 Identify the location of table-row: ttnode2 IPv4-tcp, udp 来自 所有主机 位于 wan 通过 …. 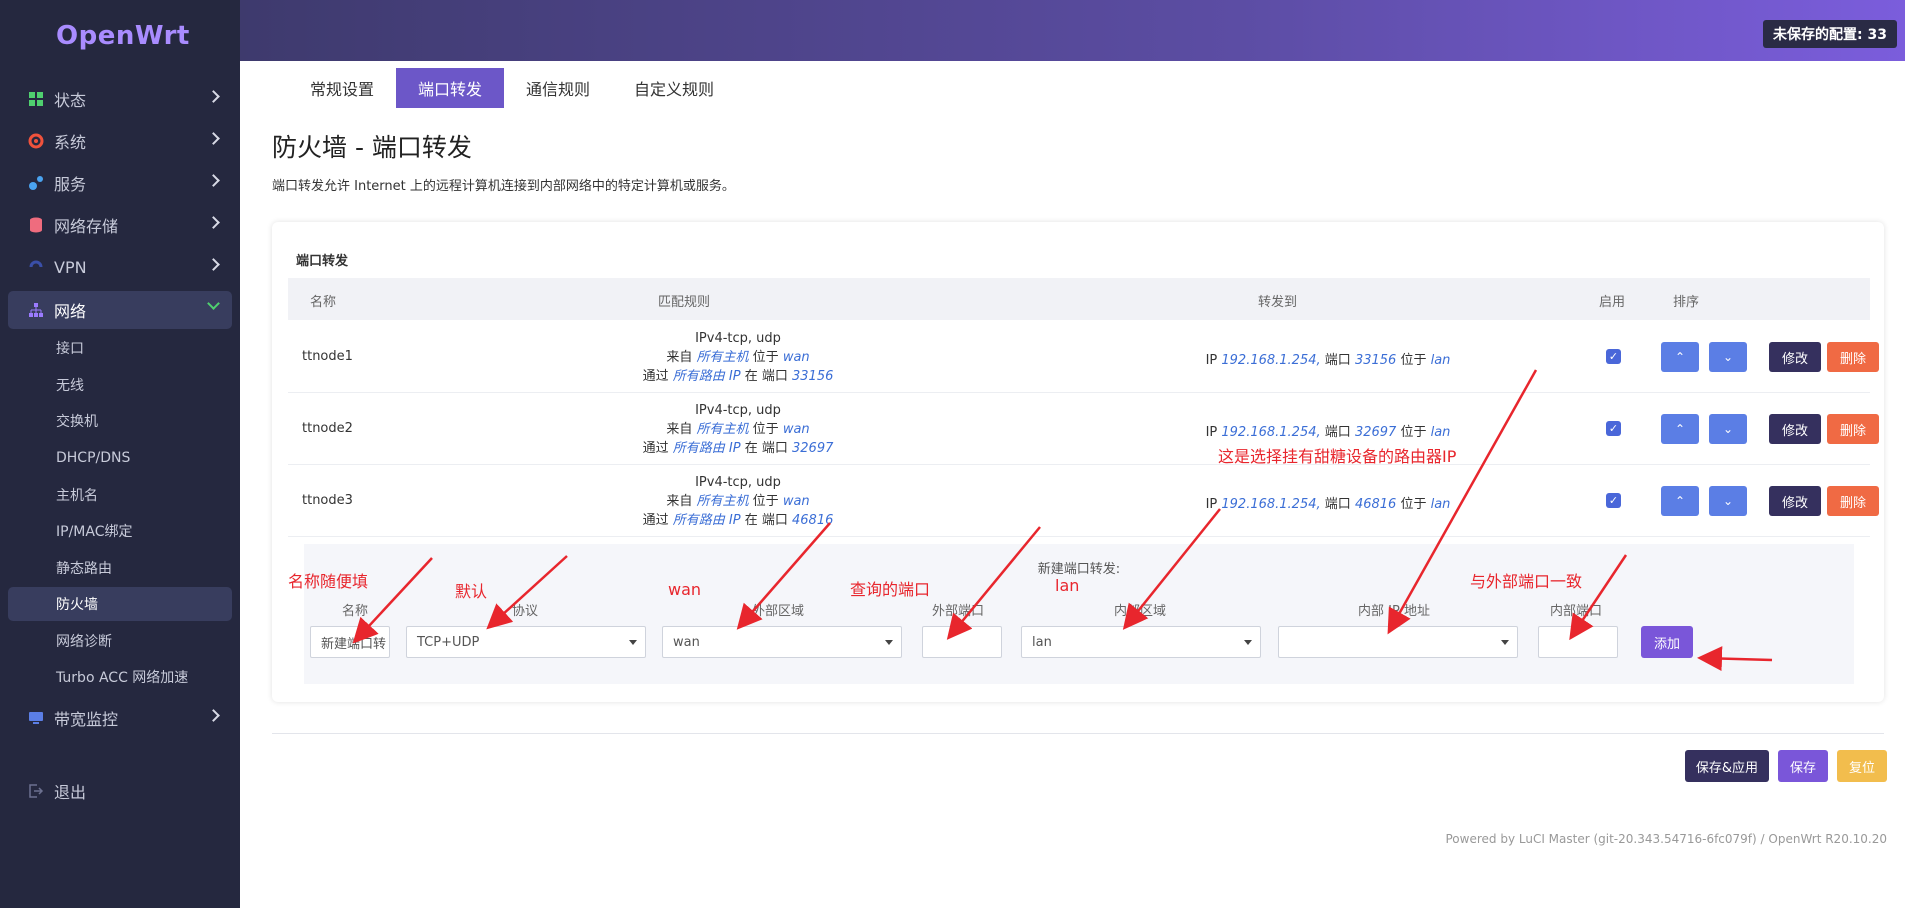
(1083, 429).